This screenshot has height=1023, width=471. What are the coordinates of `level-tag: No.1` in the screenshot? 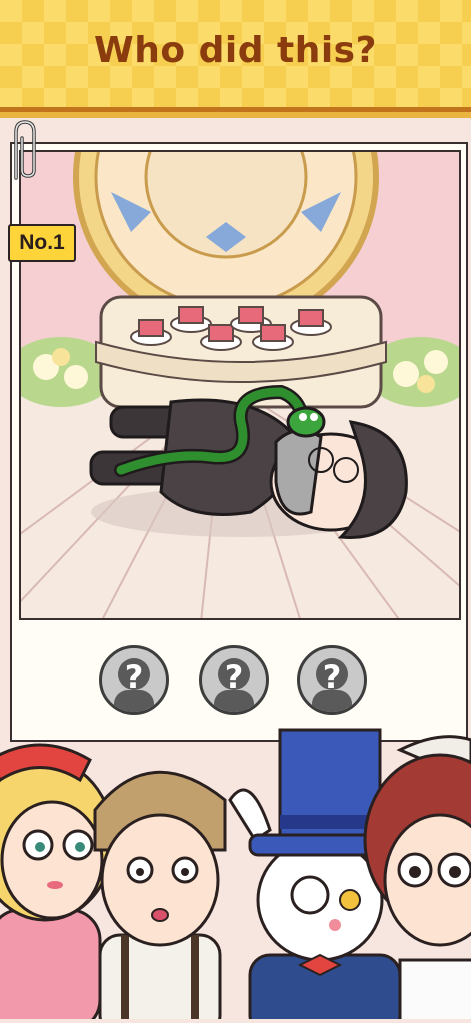 It's located at (42, 243).